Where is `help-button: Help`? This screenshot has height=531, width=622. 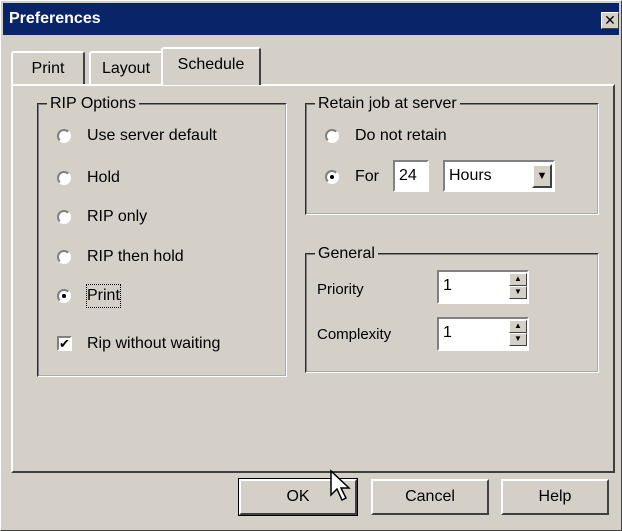
help-button: Help is located at coordinates (555, 497).